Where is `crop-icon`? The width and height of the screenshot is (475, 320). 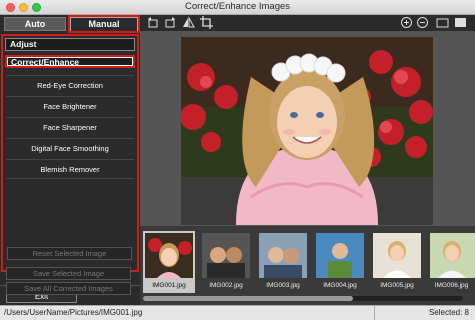
crop-icon is located at coordinates (206, 22).